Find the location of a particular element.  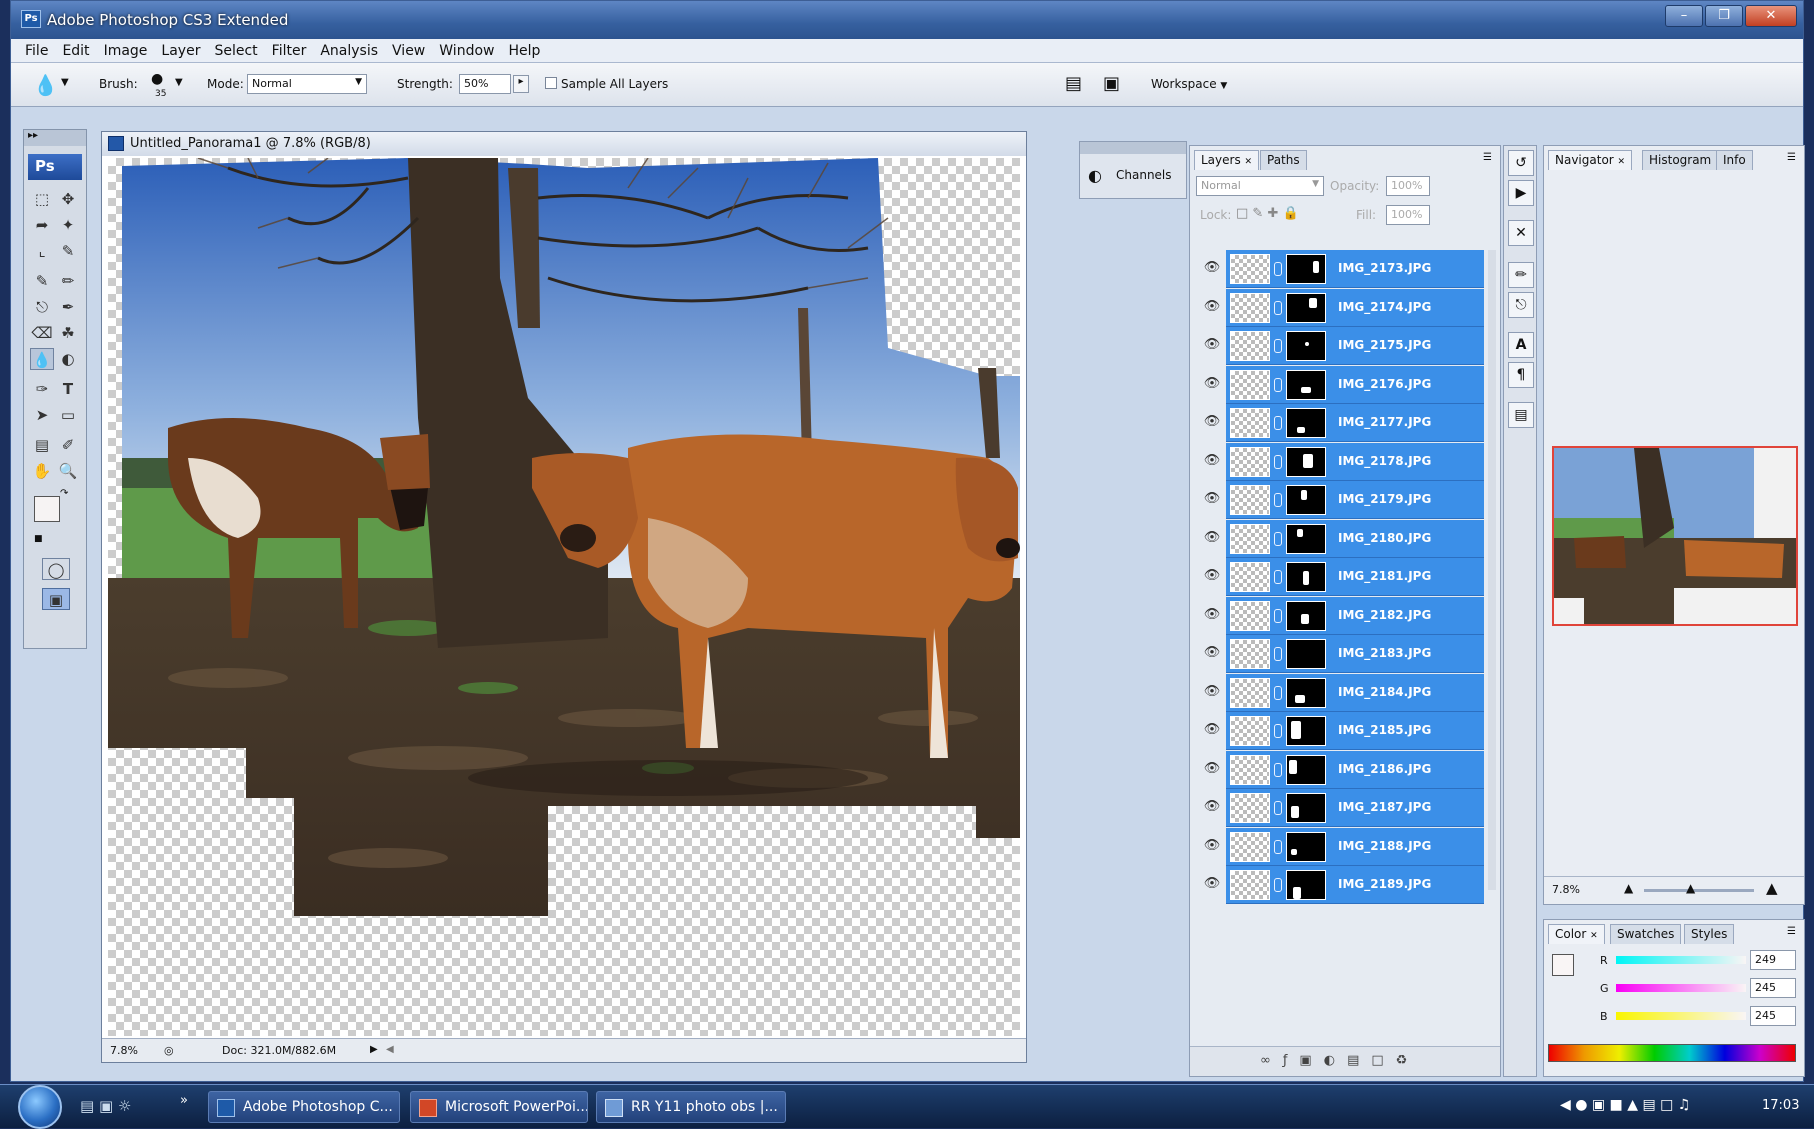

tab-layers: Layers ✕ is located at coordinates (1227, 160).